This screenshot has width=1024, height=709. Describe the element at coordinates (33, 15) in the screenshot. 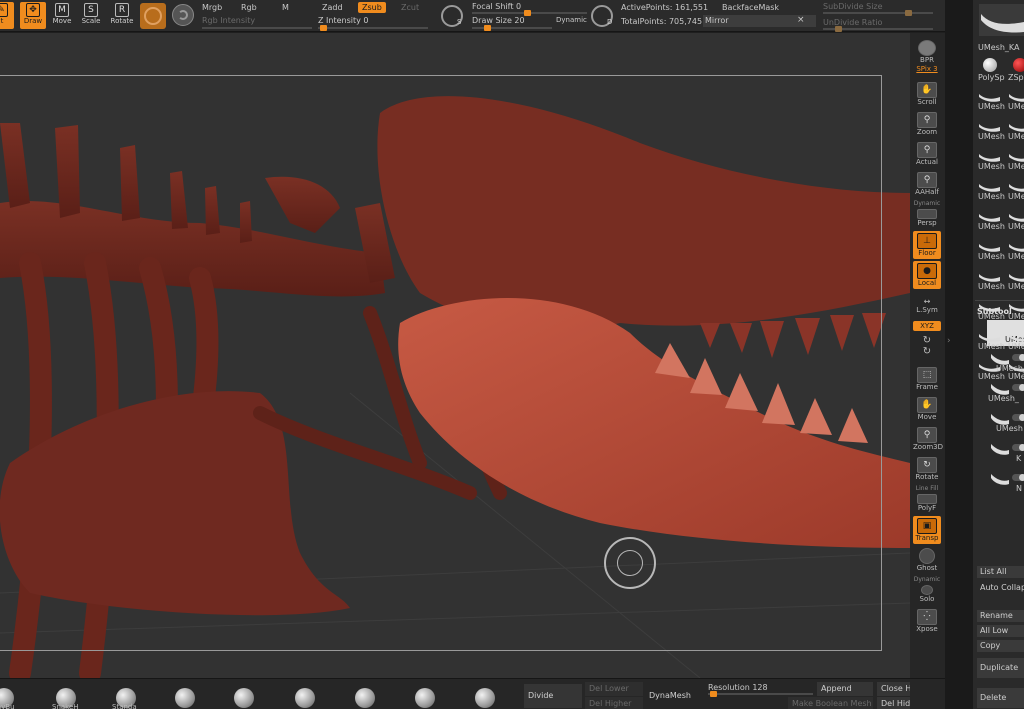

I see `draw-button: ✥ Draw` at that location.